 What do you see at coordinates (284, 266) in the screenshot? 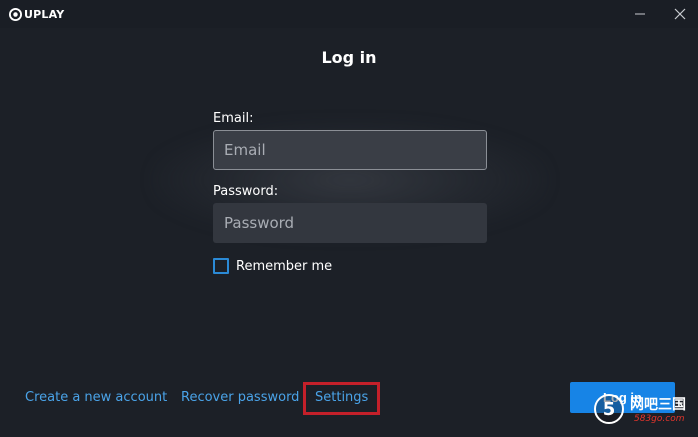
I see `remember-me-label: Remember me` at bounding box center [284, 266].